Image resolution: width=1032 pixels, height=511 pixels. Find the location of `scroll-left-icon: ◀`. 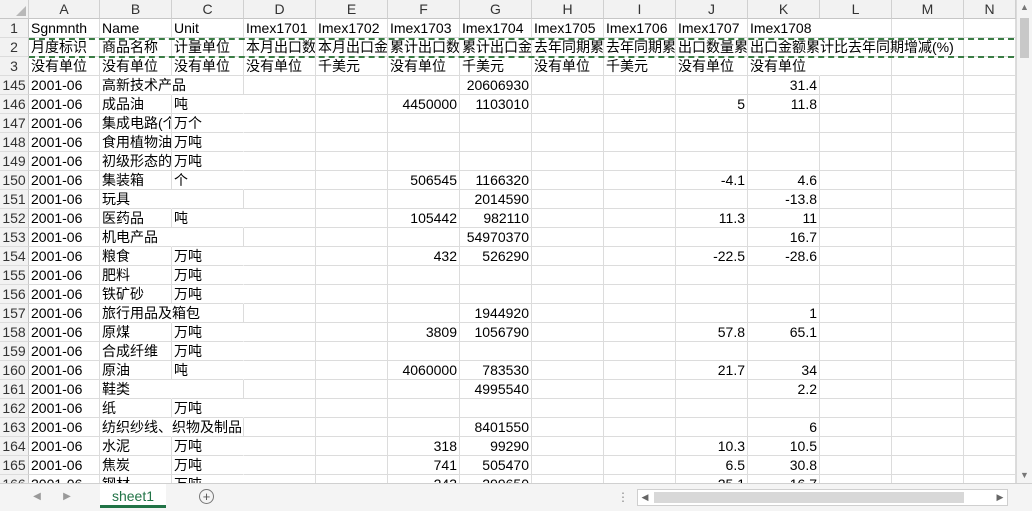

scroll-left-icon: ◀ is located at coordinates (645, 497).